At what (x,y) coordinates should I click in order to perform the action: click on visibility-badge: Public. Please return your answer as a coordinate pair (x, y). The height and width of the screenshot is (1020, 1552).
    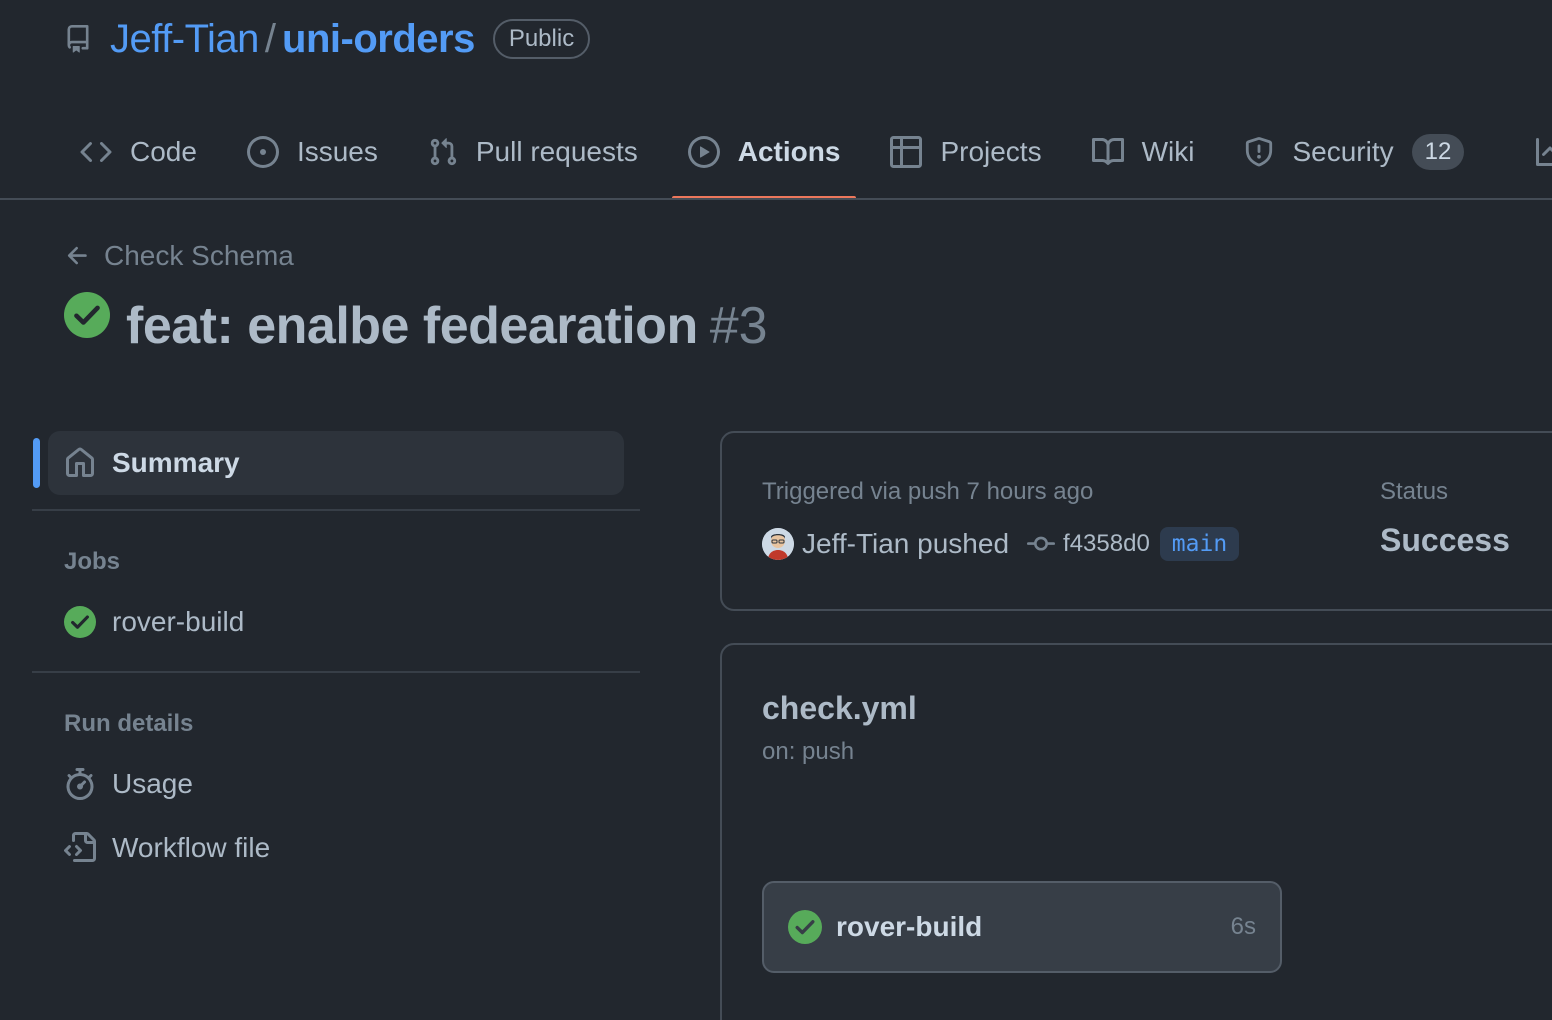
    Looking at the image, I should click on (541, 39).